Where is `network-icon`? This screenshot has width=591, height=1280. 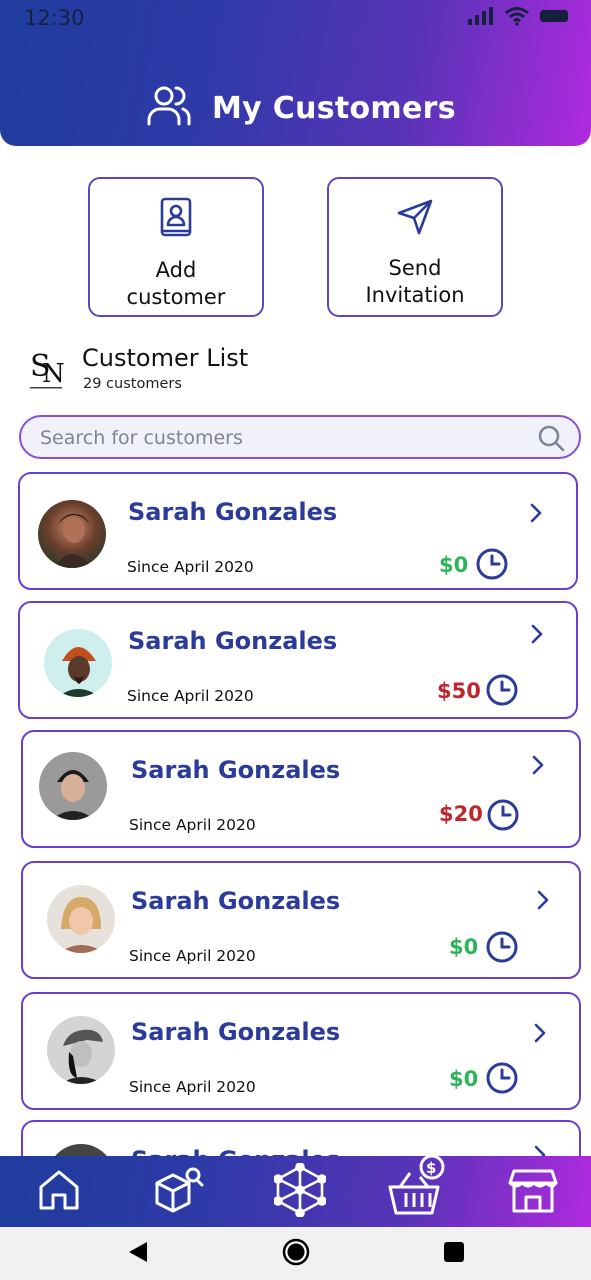 network-icon is located at coordinates (300, 1191).